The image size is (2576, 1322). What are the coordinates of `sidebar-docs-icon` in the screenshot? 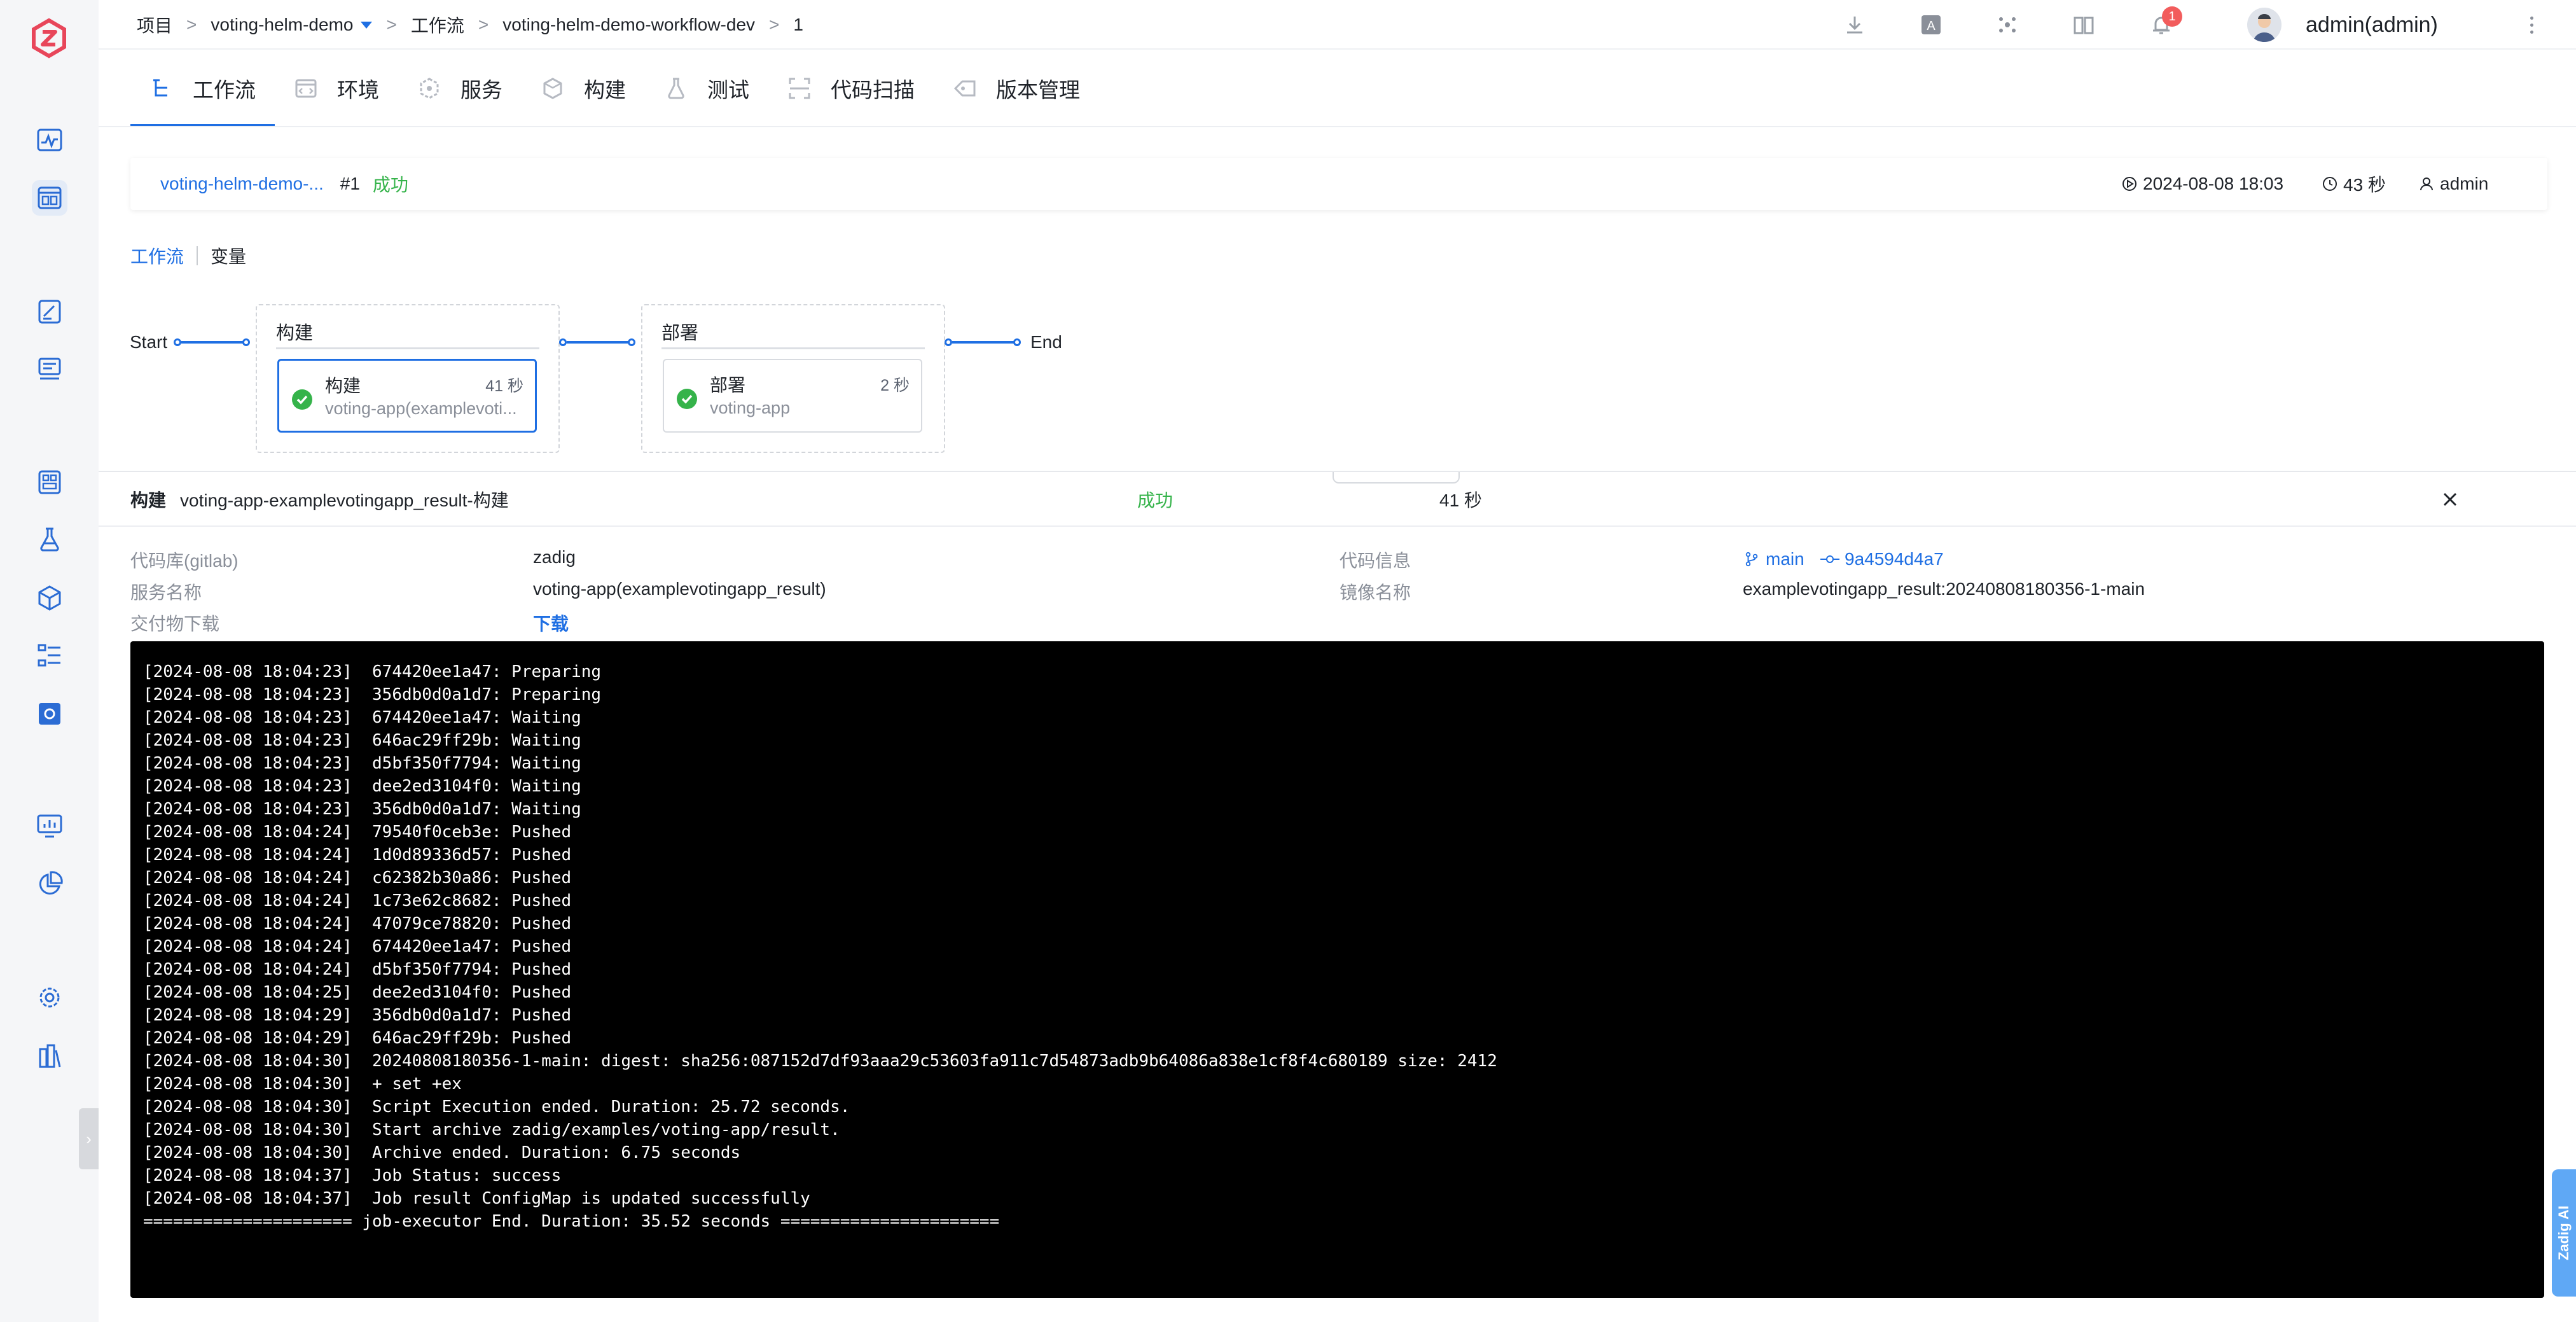 It's located at (49, 1056).